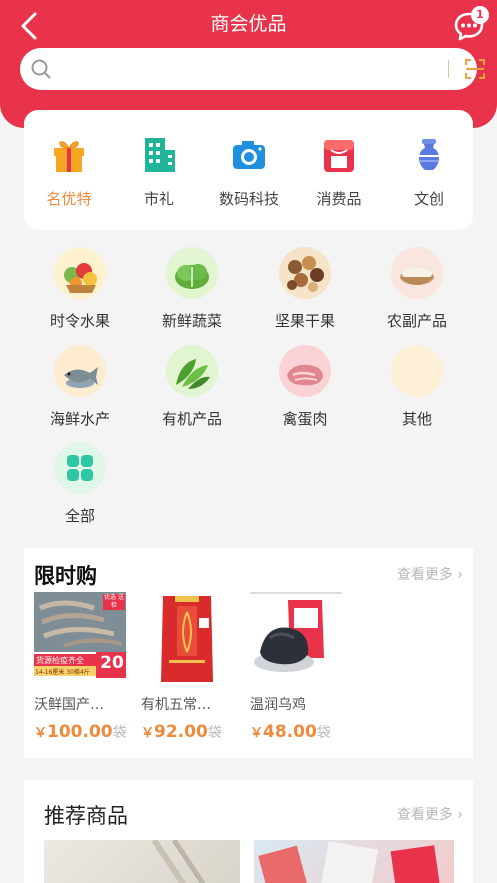 This screenshot has width=497, height=883. I want to click on subcategory-label: 其他, so click(416, 419).